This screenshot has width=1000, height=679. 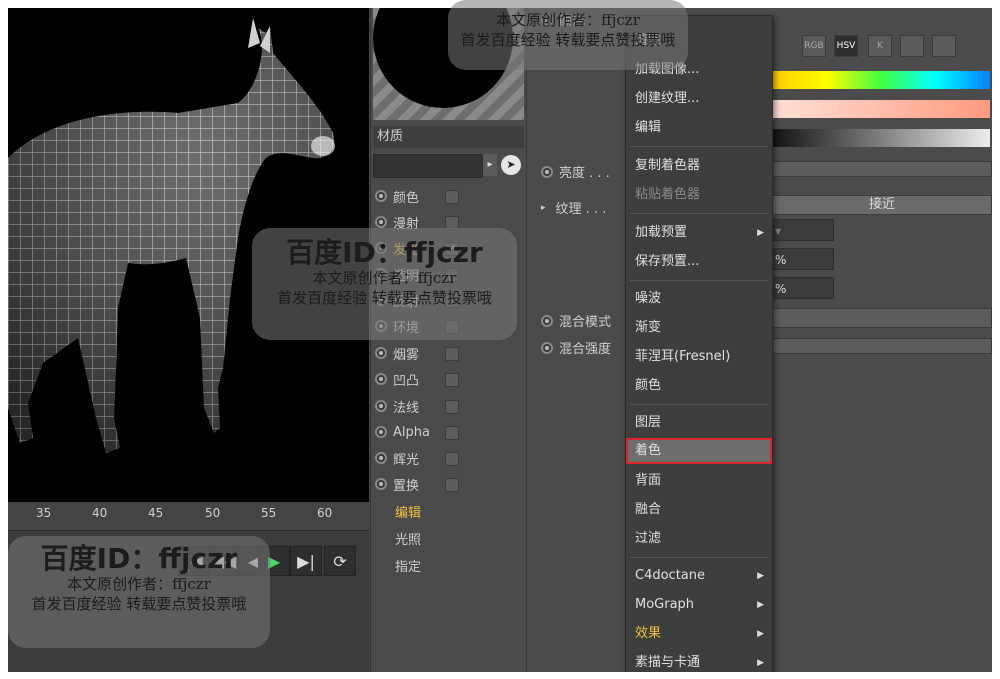 I want to click on channel-displacement: 置换, so click(x=417, y=484).